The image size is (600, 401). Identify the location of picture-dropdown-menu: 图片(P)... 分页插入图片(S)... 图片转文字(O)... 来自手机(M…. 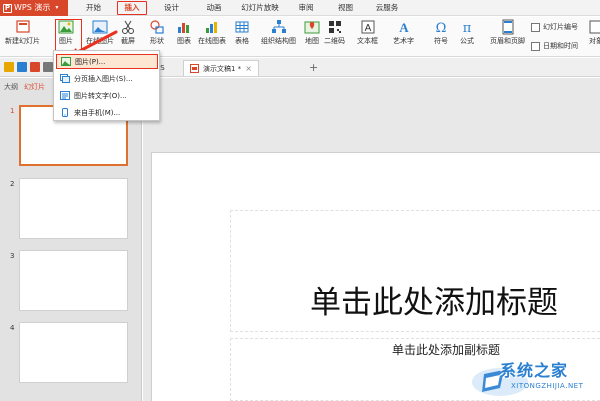
(106, 85).